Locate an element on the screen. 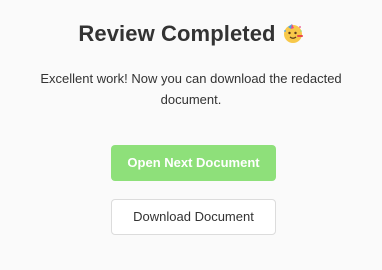 The width and height of the screenshot is (382, 270). title-text: Review Completed is located at coordinates (177, 33).